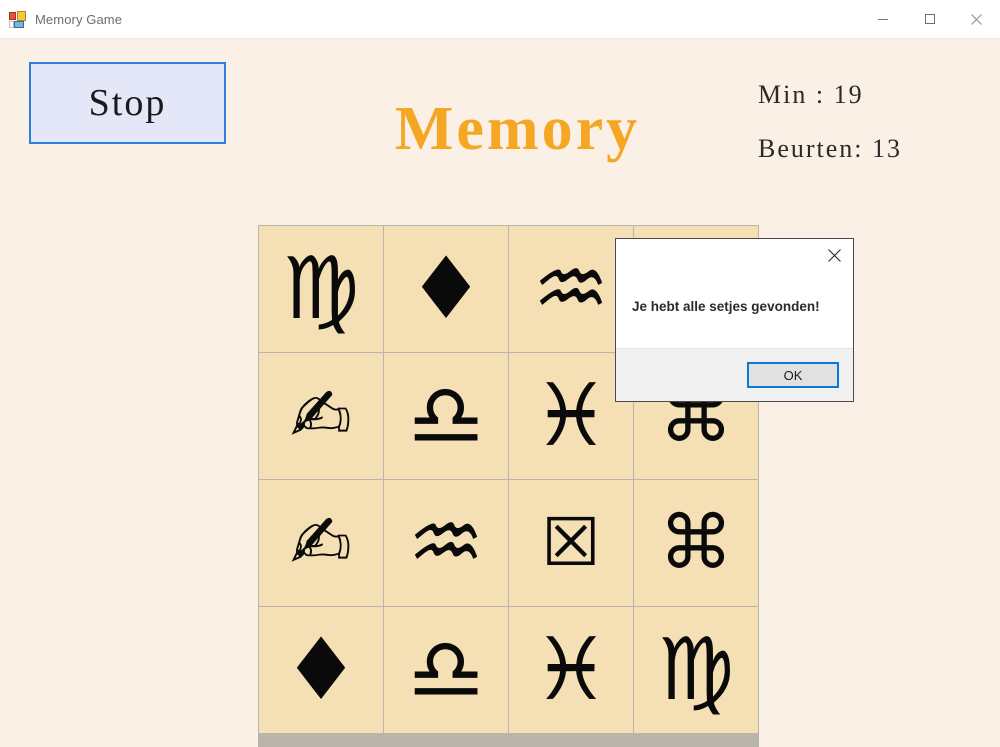  I want to click on memory-card-13: ♦, so click(321, 670).